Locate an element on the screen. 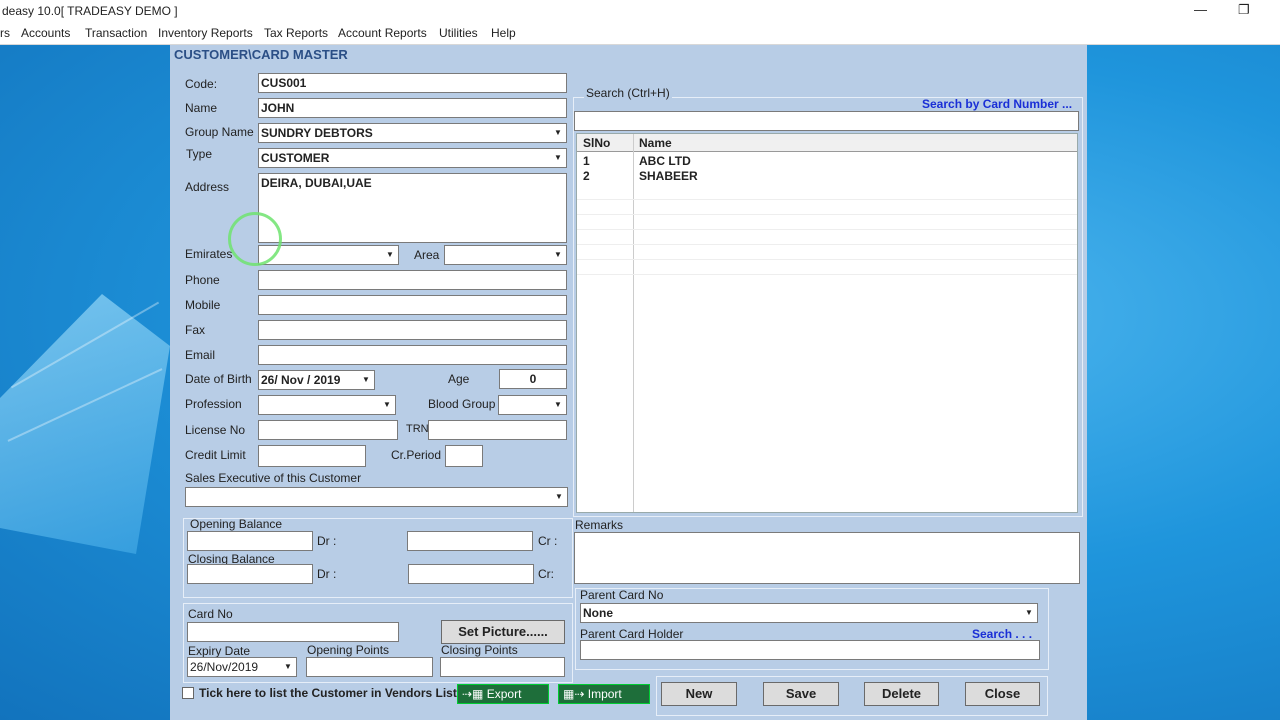 The image size is (1280, 720). row-slno: 1 is located at coordinates (586, 161).